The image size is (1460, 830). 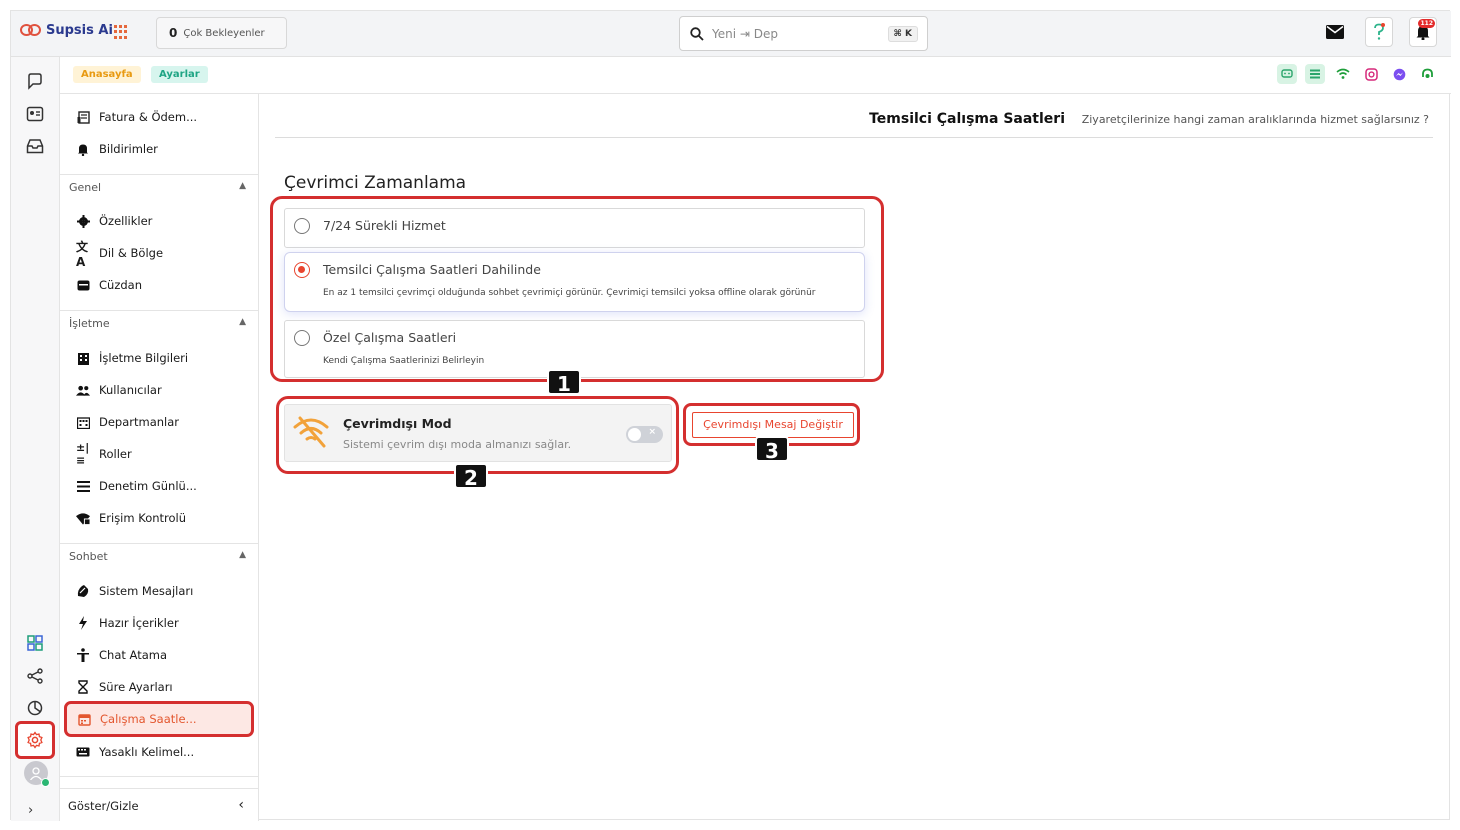 What do you see at coordinates (30, 810) in the screenshot?
I see `rail-expand-icon: ›` at bounding box center [30, 810].